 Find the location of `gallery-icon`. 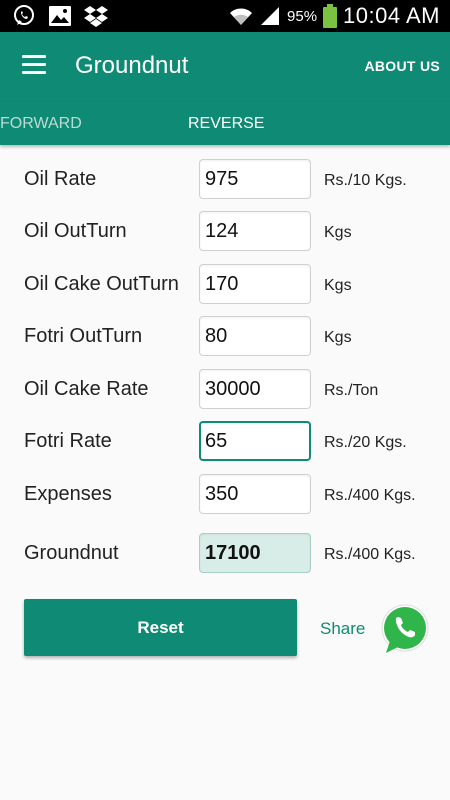

gallery-icon is located at coordinates (60, 16).